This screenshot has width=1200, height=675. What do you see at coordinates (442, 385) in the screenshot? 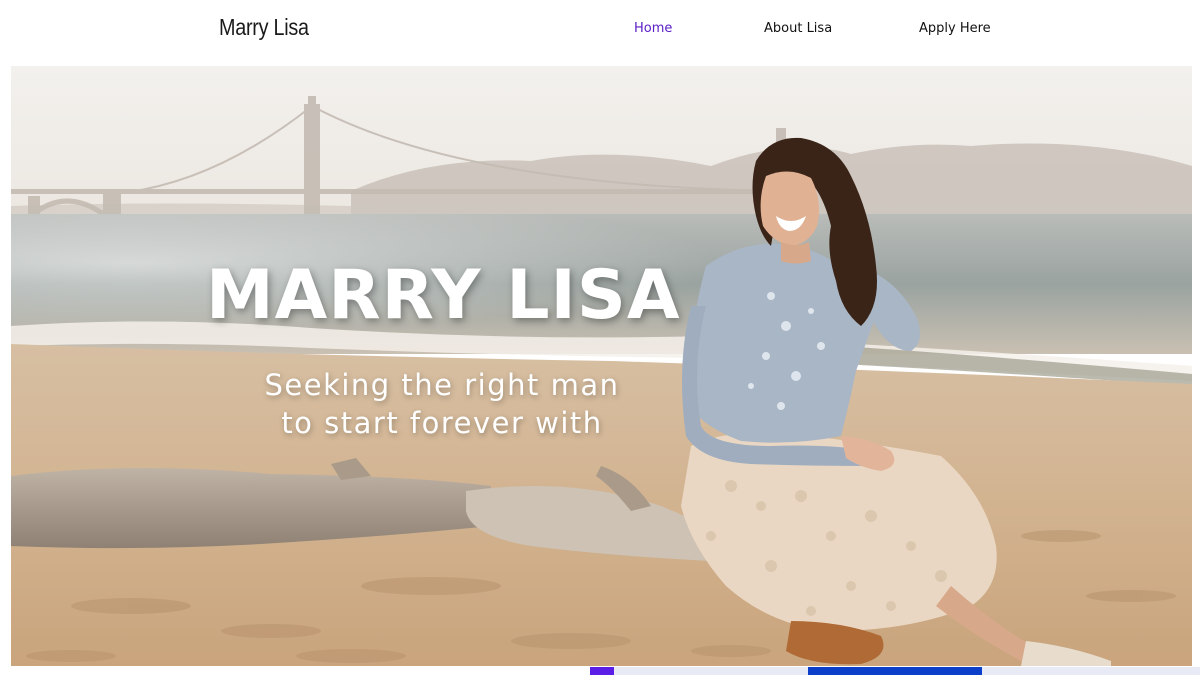
I see `hero-subtitle-line-1: Seeking the right man` at bounding box center [442, 385].